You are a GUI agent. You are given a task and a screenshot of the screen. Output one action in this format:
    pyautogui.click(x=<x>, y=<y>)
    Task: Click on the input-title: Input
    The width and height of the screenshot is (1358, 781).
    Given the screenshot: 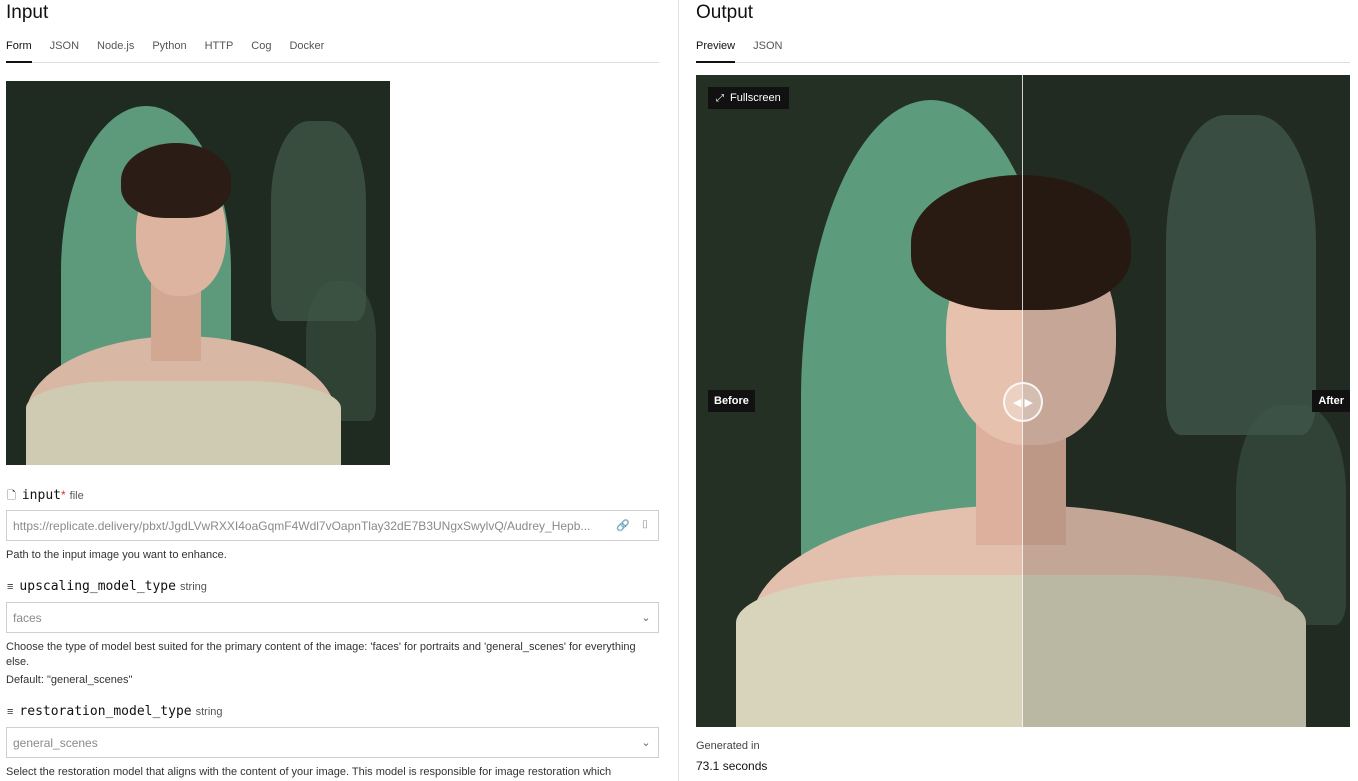 What is the action you would take?
    pyautogui.click(x=27, y=12)
    